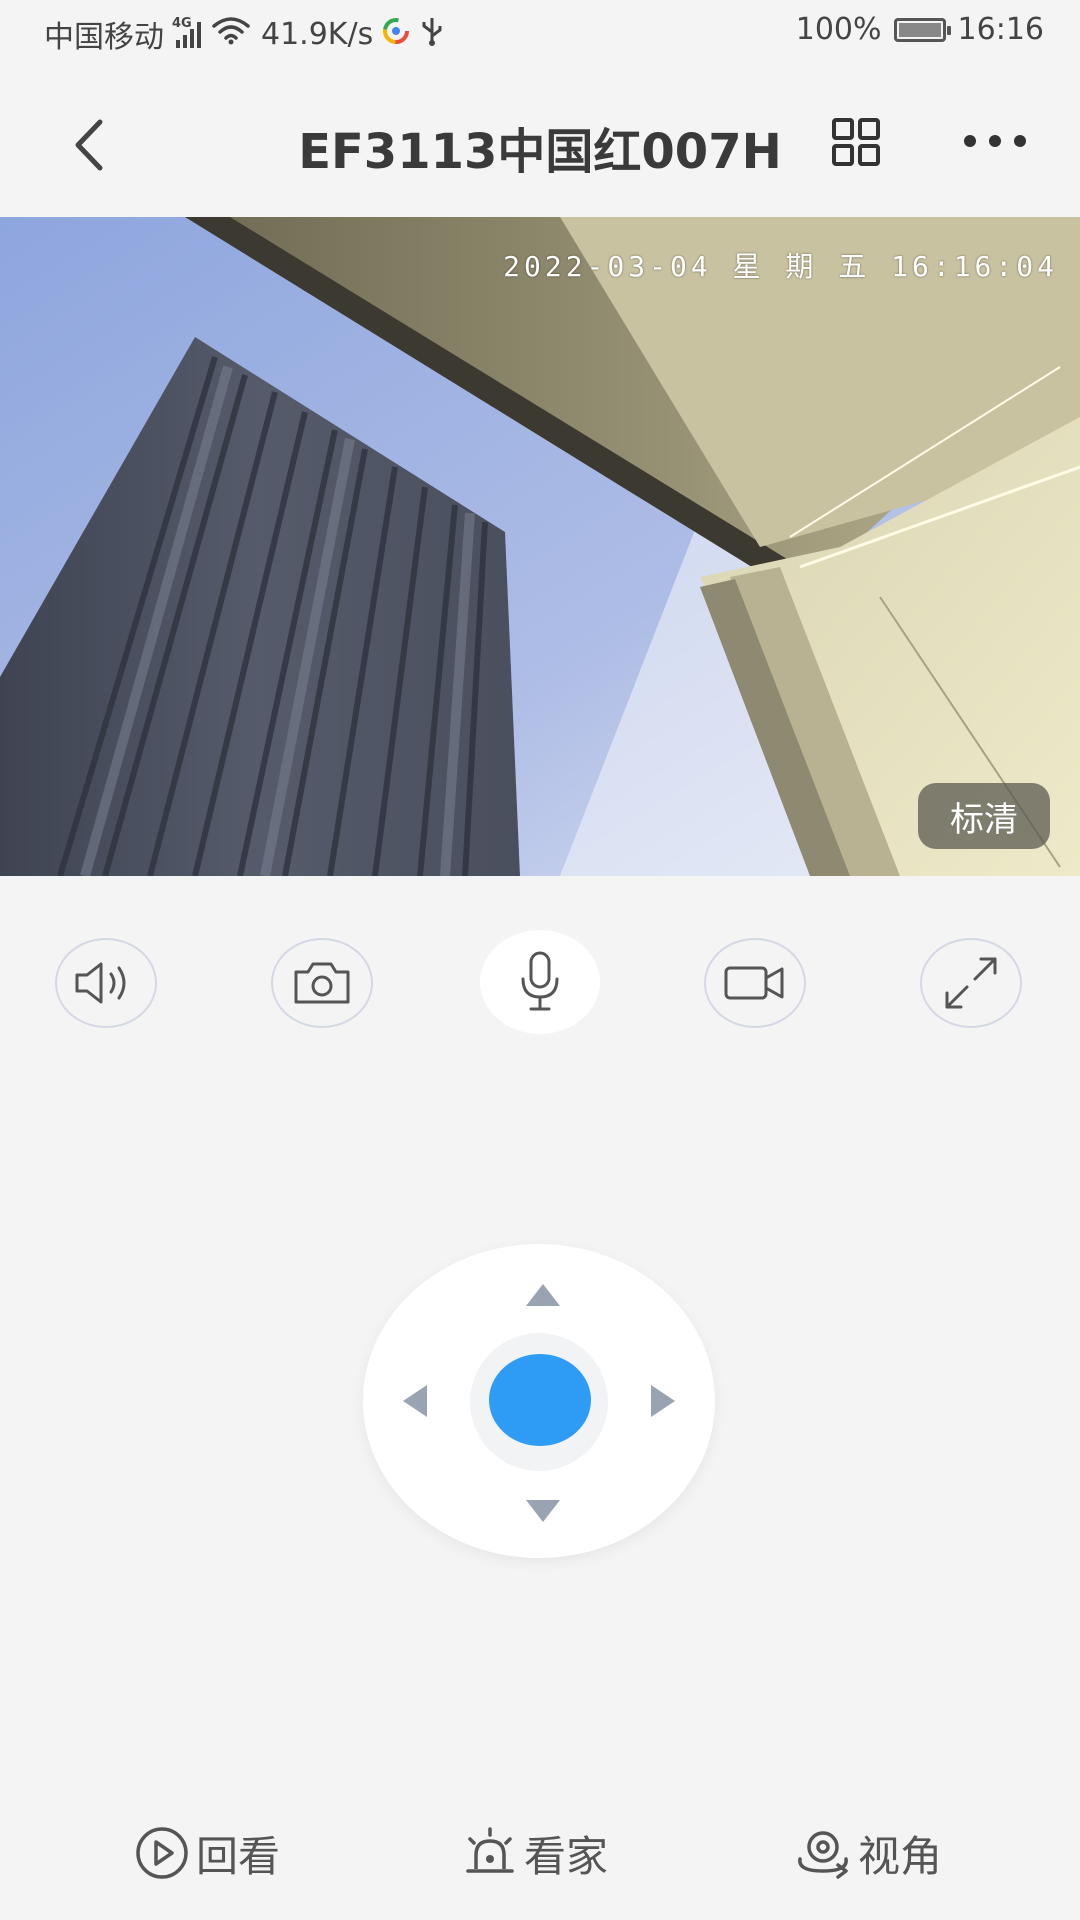 The height and width of the screenshot is (1920, 1080). Describe the element at coordinates (900, 1856) in the screenshot. I see `view-angle-label: 视角` at that location.